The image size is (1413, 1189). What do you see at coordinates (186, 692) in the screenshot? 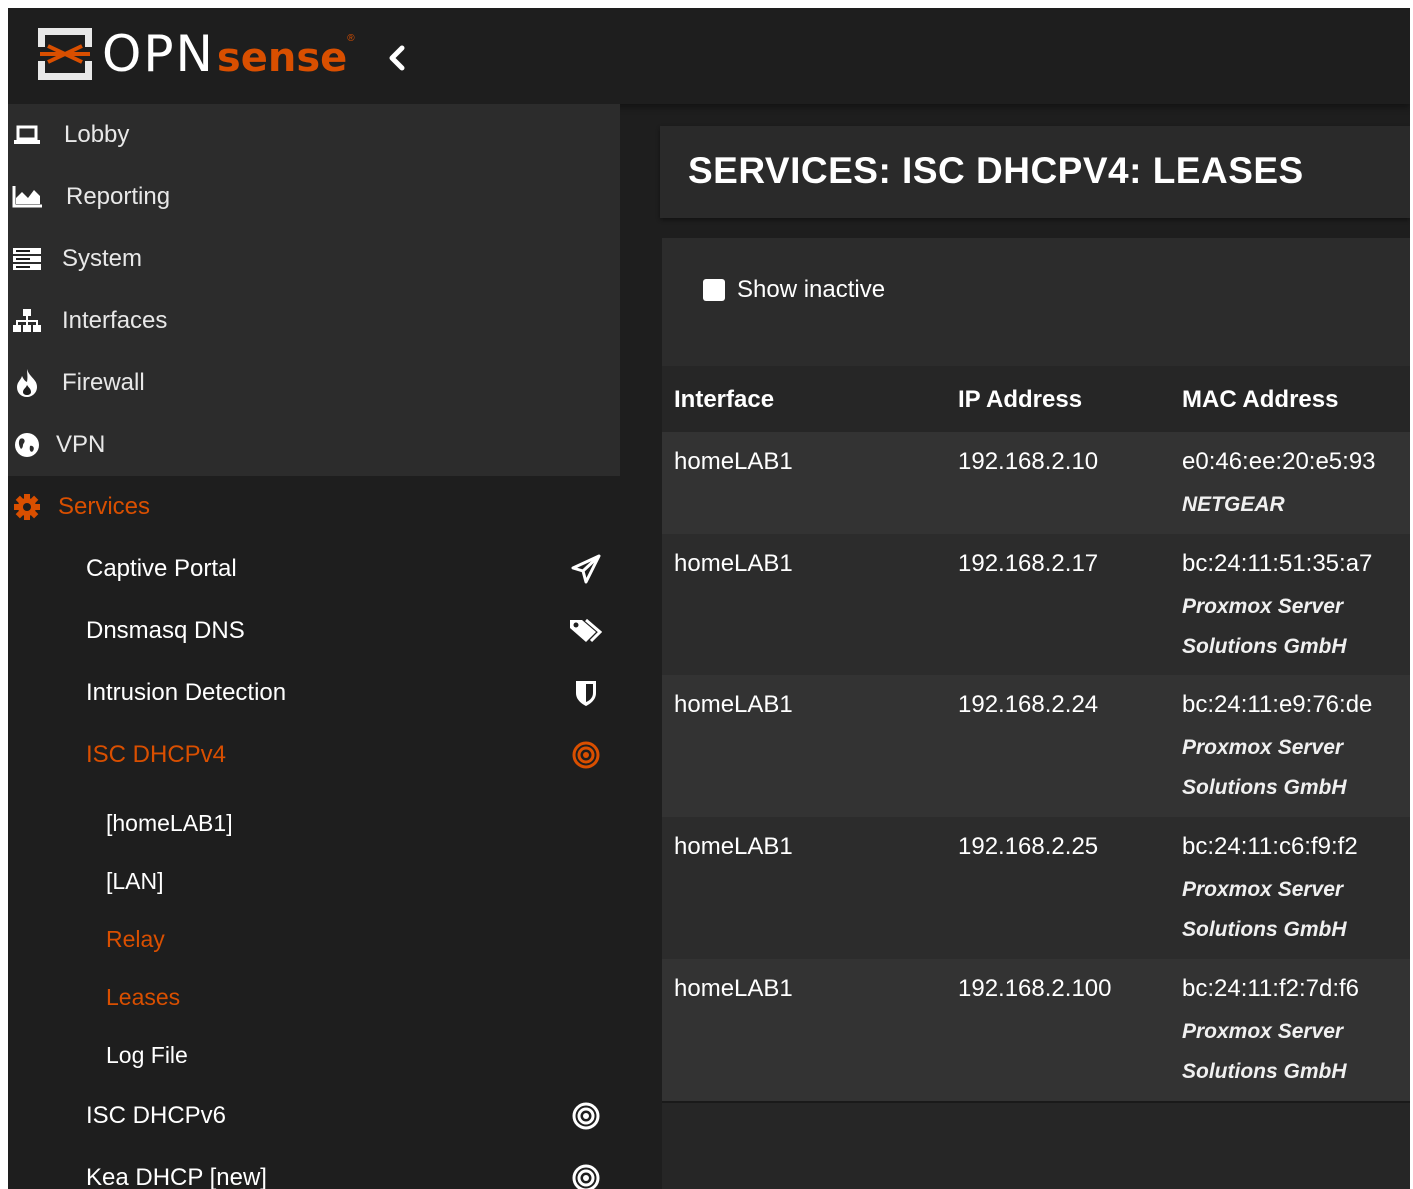
I see `sidebar-subitem-label: Intrusion Detection` at bounding box center [186, 692].